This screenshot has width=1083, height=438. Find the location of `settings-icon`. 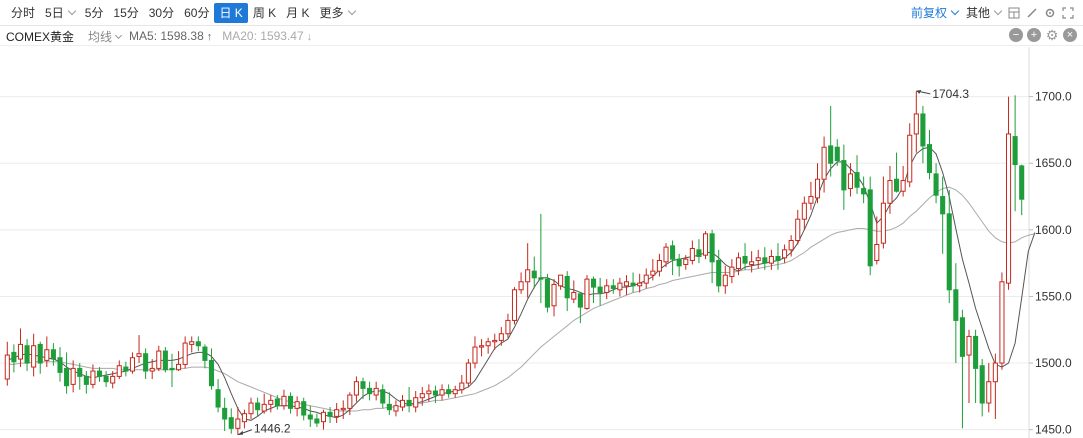

settings-icon is located at coordinates (1050, 13).